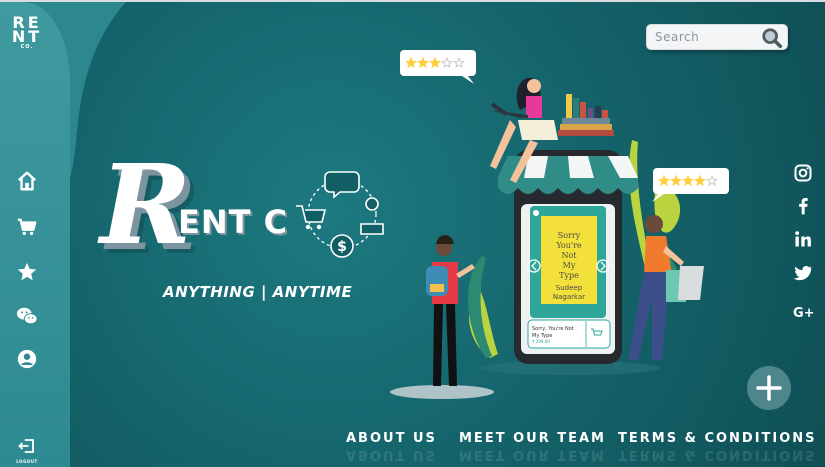 This screenshot has width=825, height=467. What do you see at coordinates (27, 181) in the screenshot?
I see `home-icon` at bounding box center [27, 181].